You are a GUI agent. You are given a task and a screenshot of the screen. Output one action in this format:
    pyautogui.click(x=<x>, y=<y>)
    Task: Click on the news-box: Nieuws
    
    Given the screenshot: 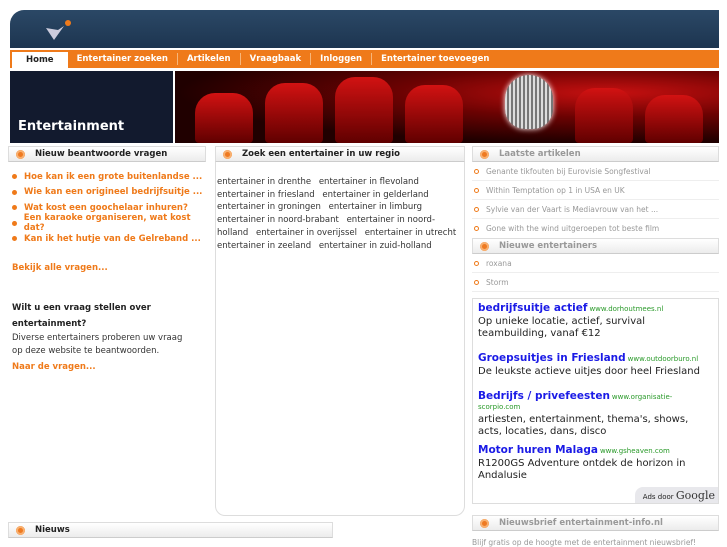 What is the action you would take?
    pyautogui.click(x=170, y=530)
    